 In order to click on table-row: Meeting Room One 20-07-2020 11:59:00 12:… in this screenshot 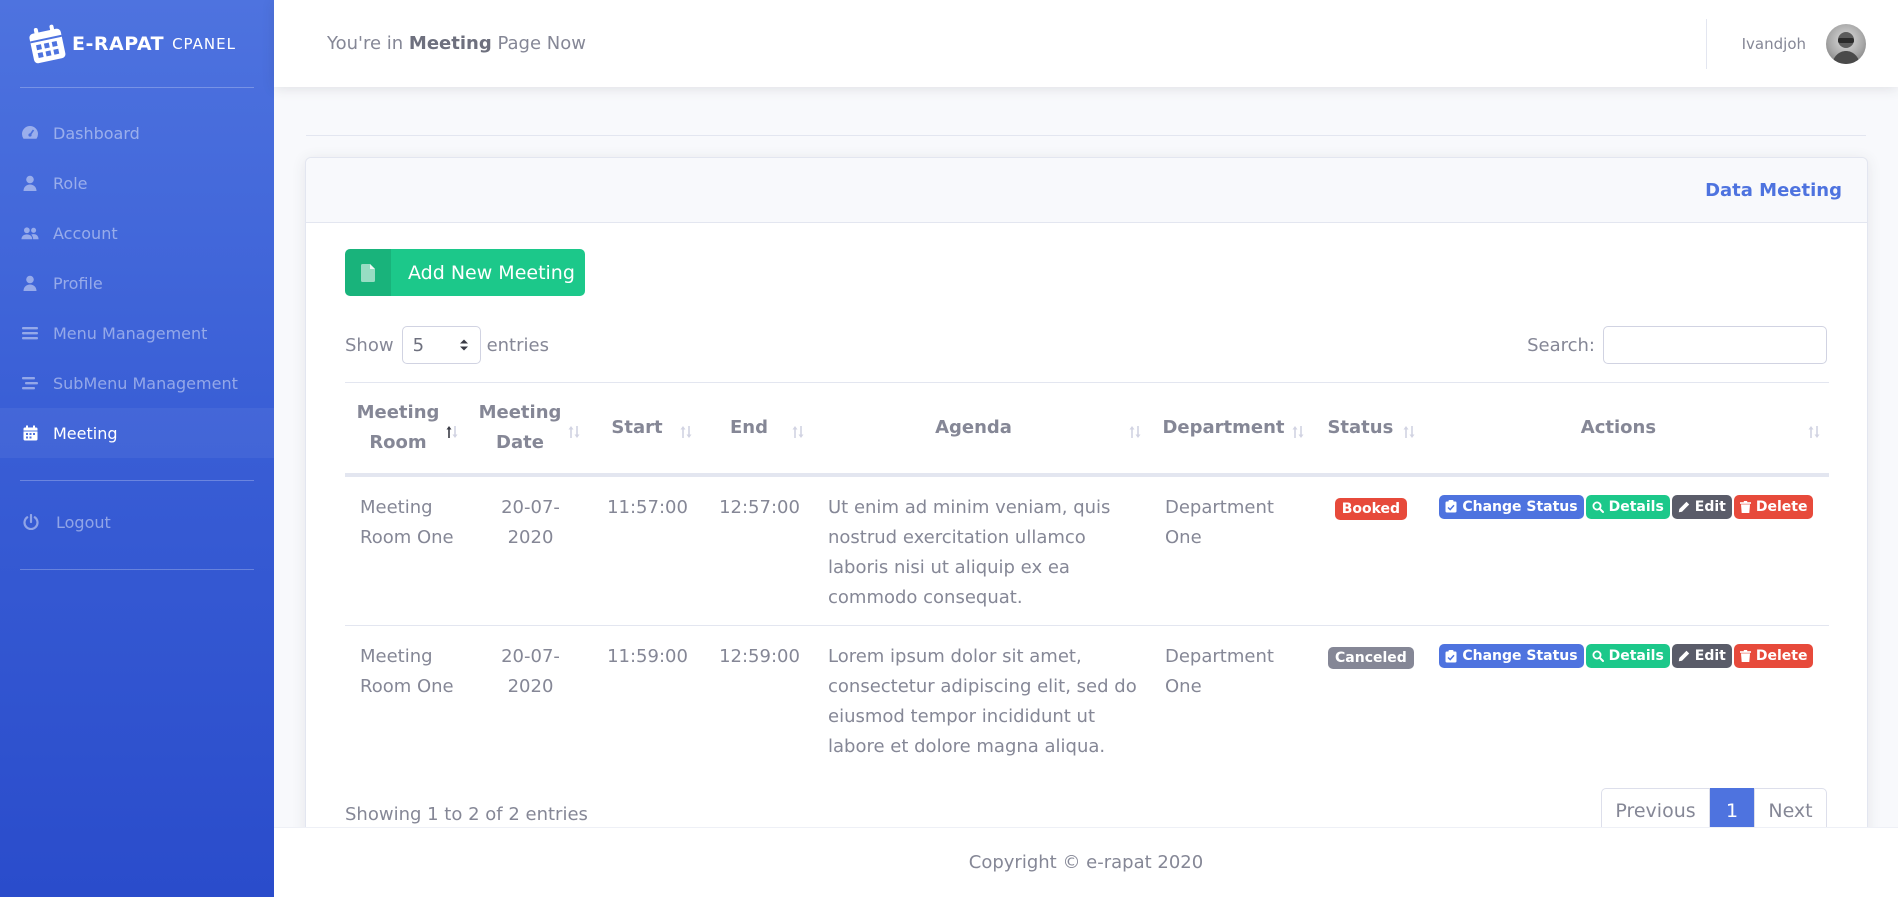, I will do `click(1087, 701)`.